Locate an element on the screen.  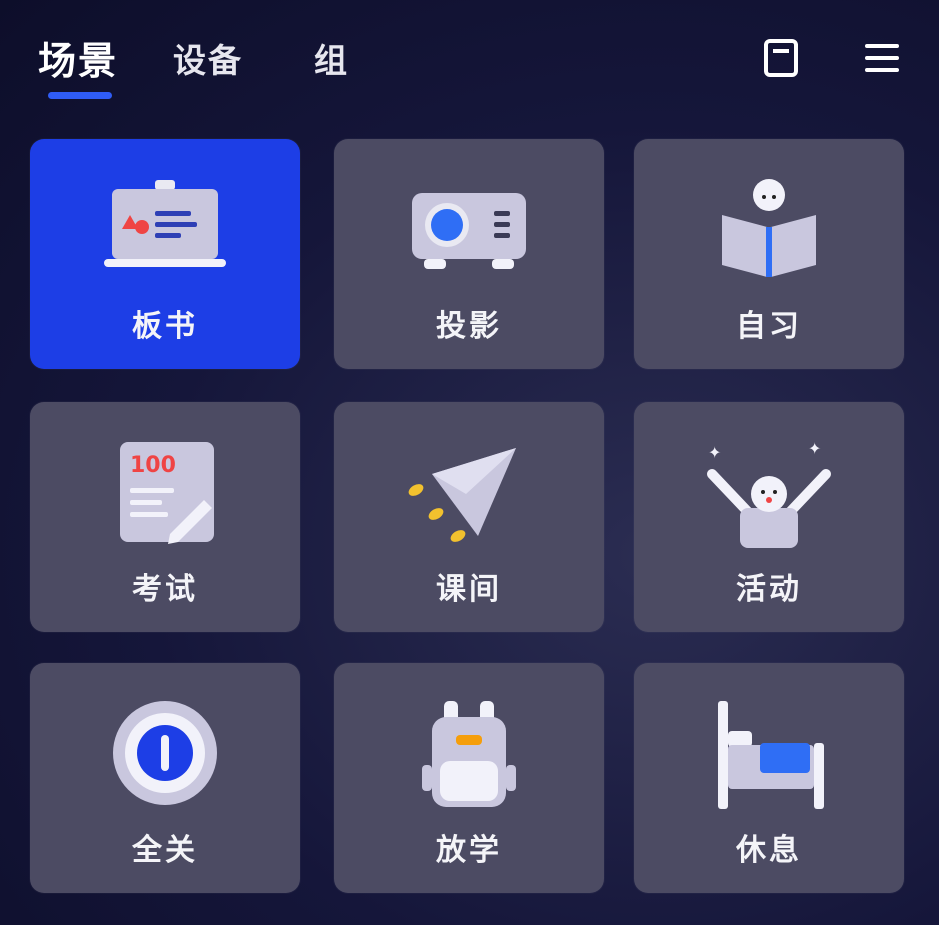
scene-tile-blackboard: 板书 is located at coordinates (165, 254).